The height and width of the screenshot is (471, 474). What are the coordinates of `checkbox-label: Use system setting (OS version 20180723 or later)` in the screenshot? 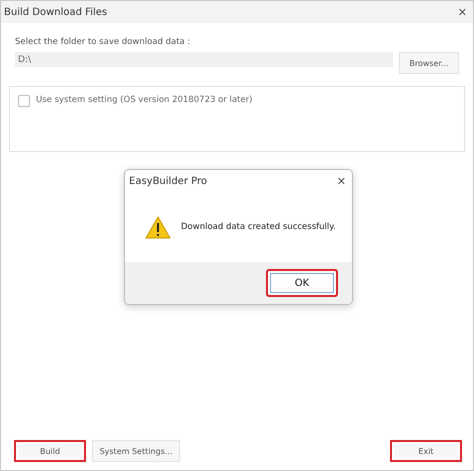 It's located at (144, 100).